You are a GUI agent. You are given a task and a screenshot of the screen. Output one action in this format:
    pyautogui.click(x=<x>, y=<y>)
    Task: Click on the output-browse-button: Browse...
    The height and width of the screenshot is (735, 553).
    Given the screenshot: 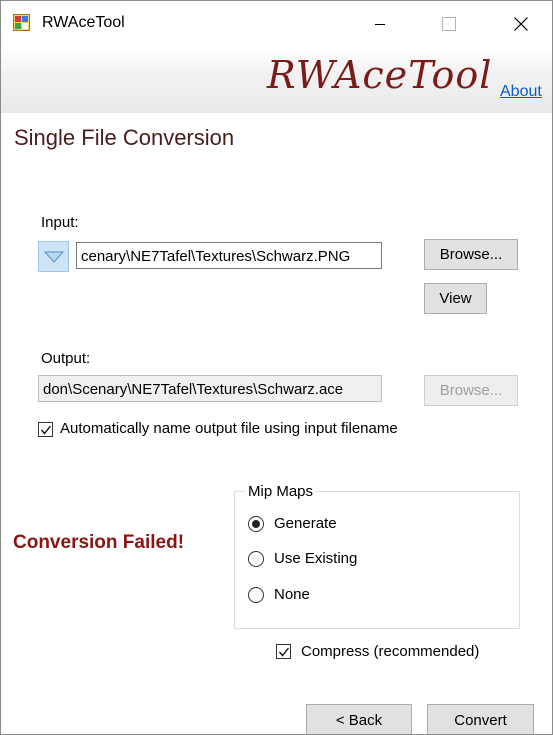 What is the action you would take?
    pyautogui.click(x=471, y=390)
    